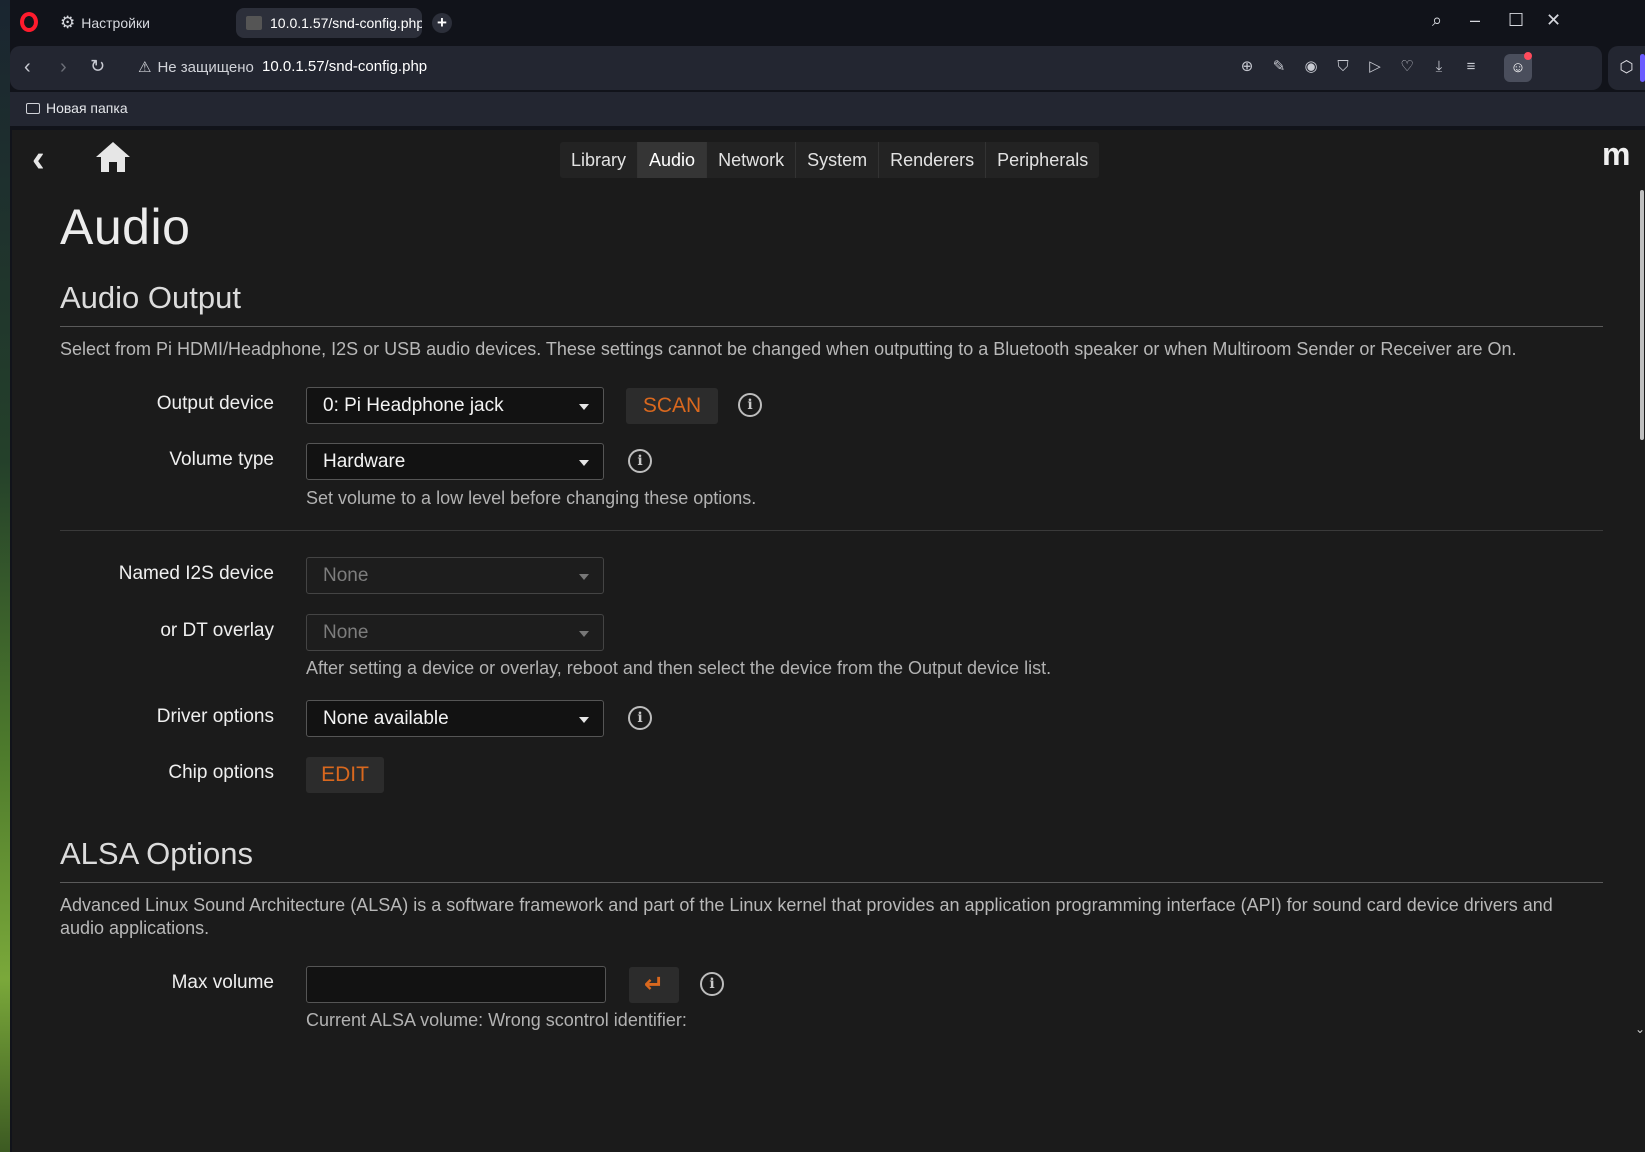  I want to click on tab-settings-label: Настройки, so click(115, 23).